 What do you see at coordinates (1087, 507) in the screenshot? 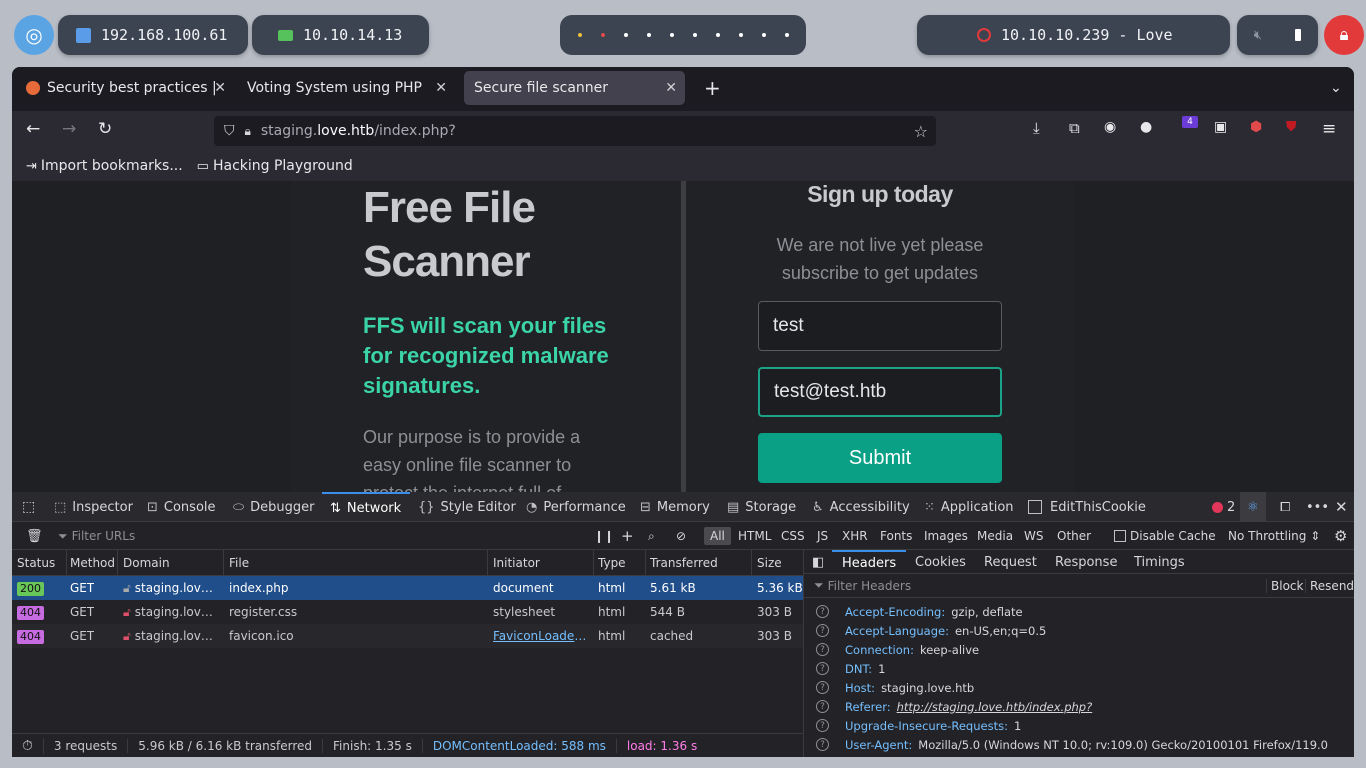
I see `tab-editthiscookie: EditThisCookie` at bounding box center [1087, 507].